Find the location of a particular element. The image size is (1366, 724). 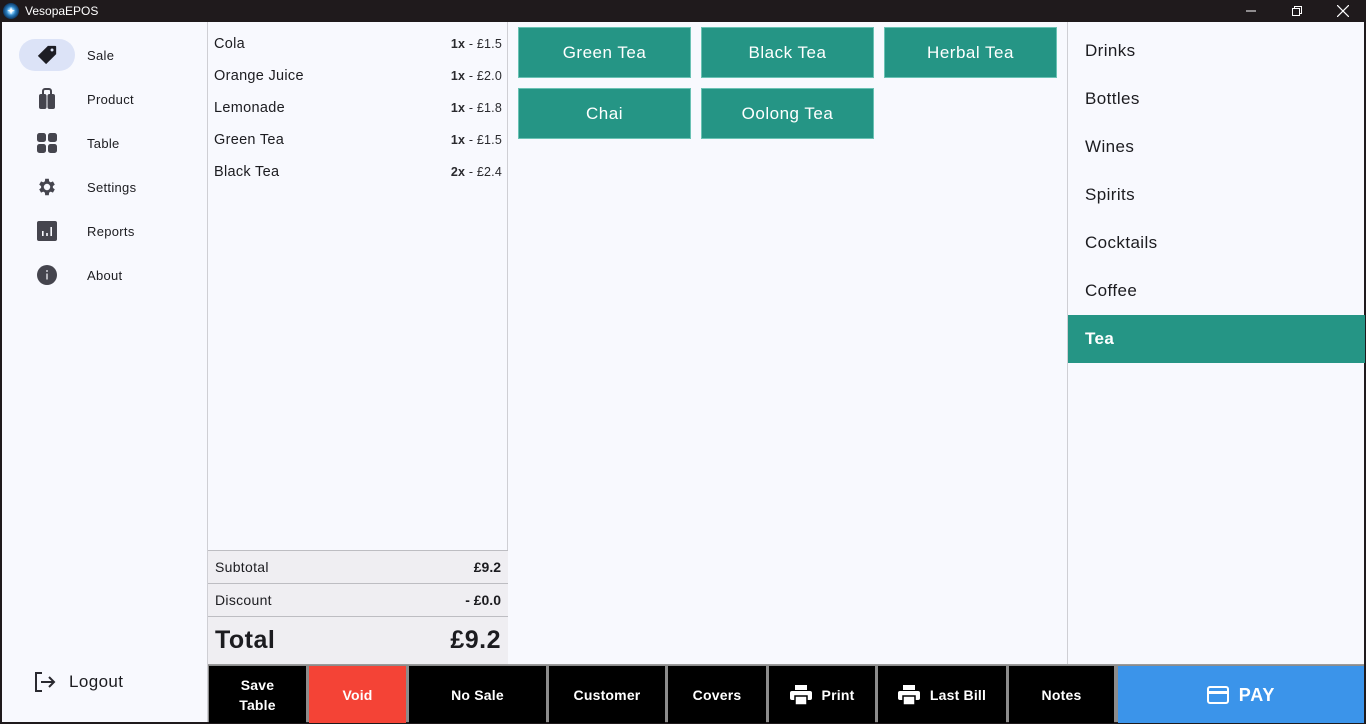

shopping-bag-icon is located at coordinates (47, 98).